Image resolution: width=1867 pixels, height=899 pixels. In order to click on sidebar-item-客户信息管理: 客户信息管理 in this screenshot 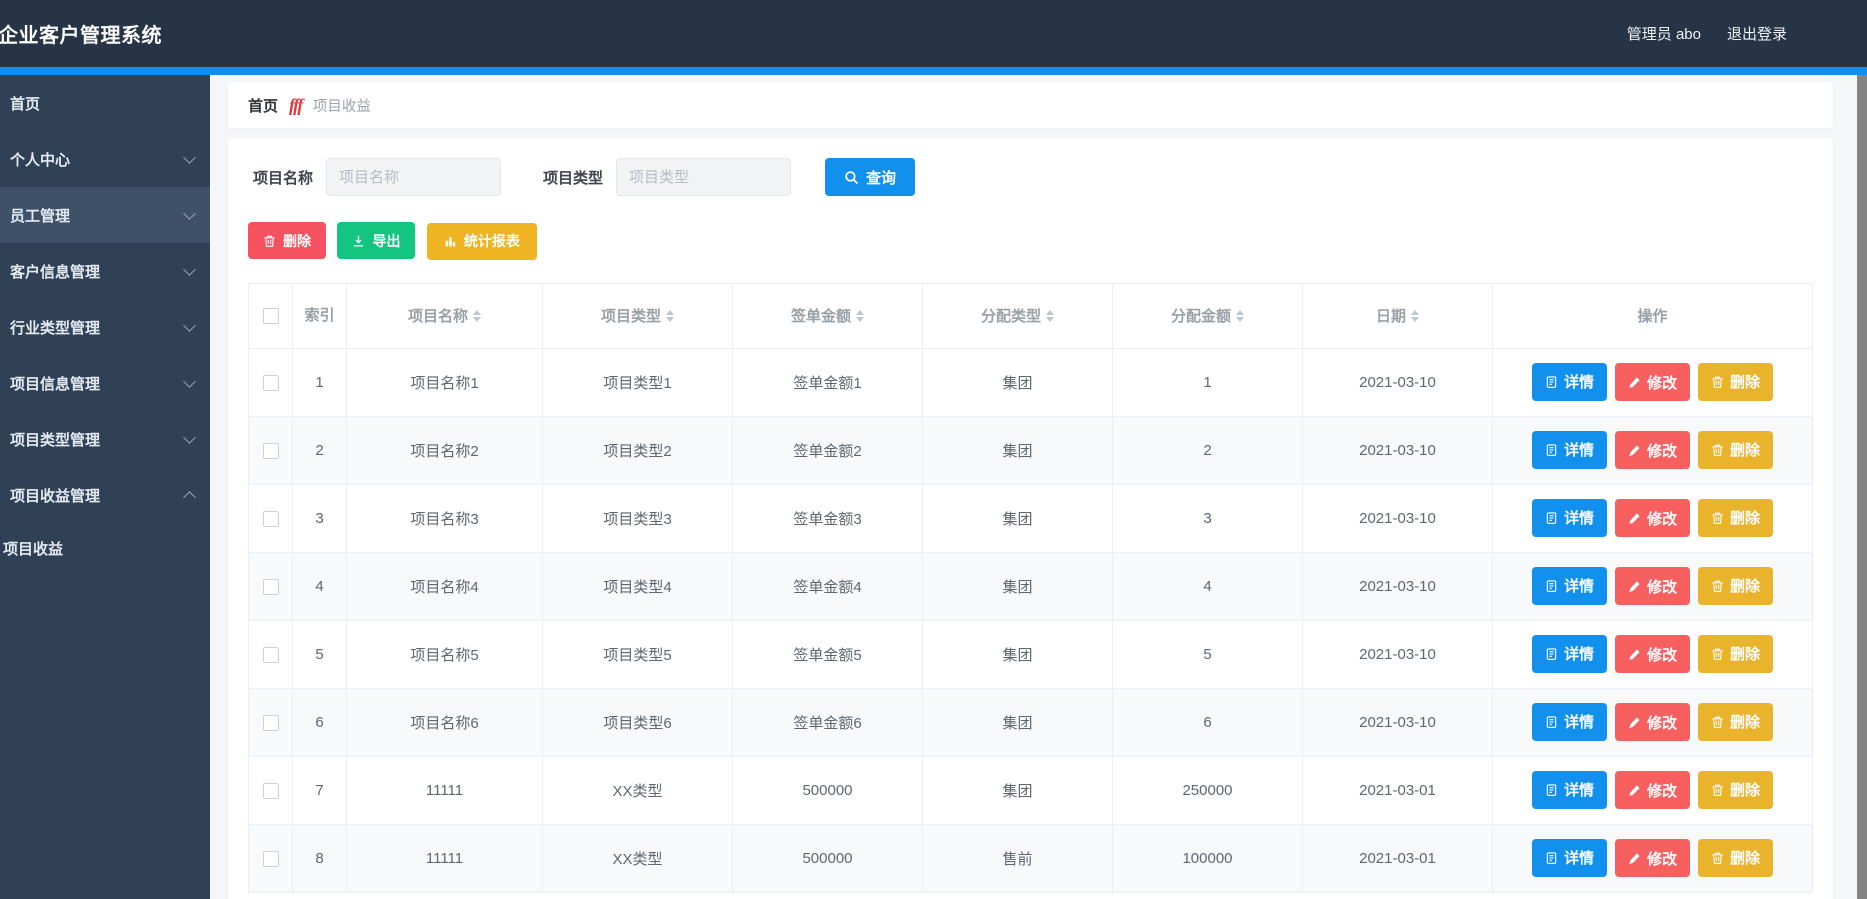, I will do `click(105, 271)`.